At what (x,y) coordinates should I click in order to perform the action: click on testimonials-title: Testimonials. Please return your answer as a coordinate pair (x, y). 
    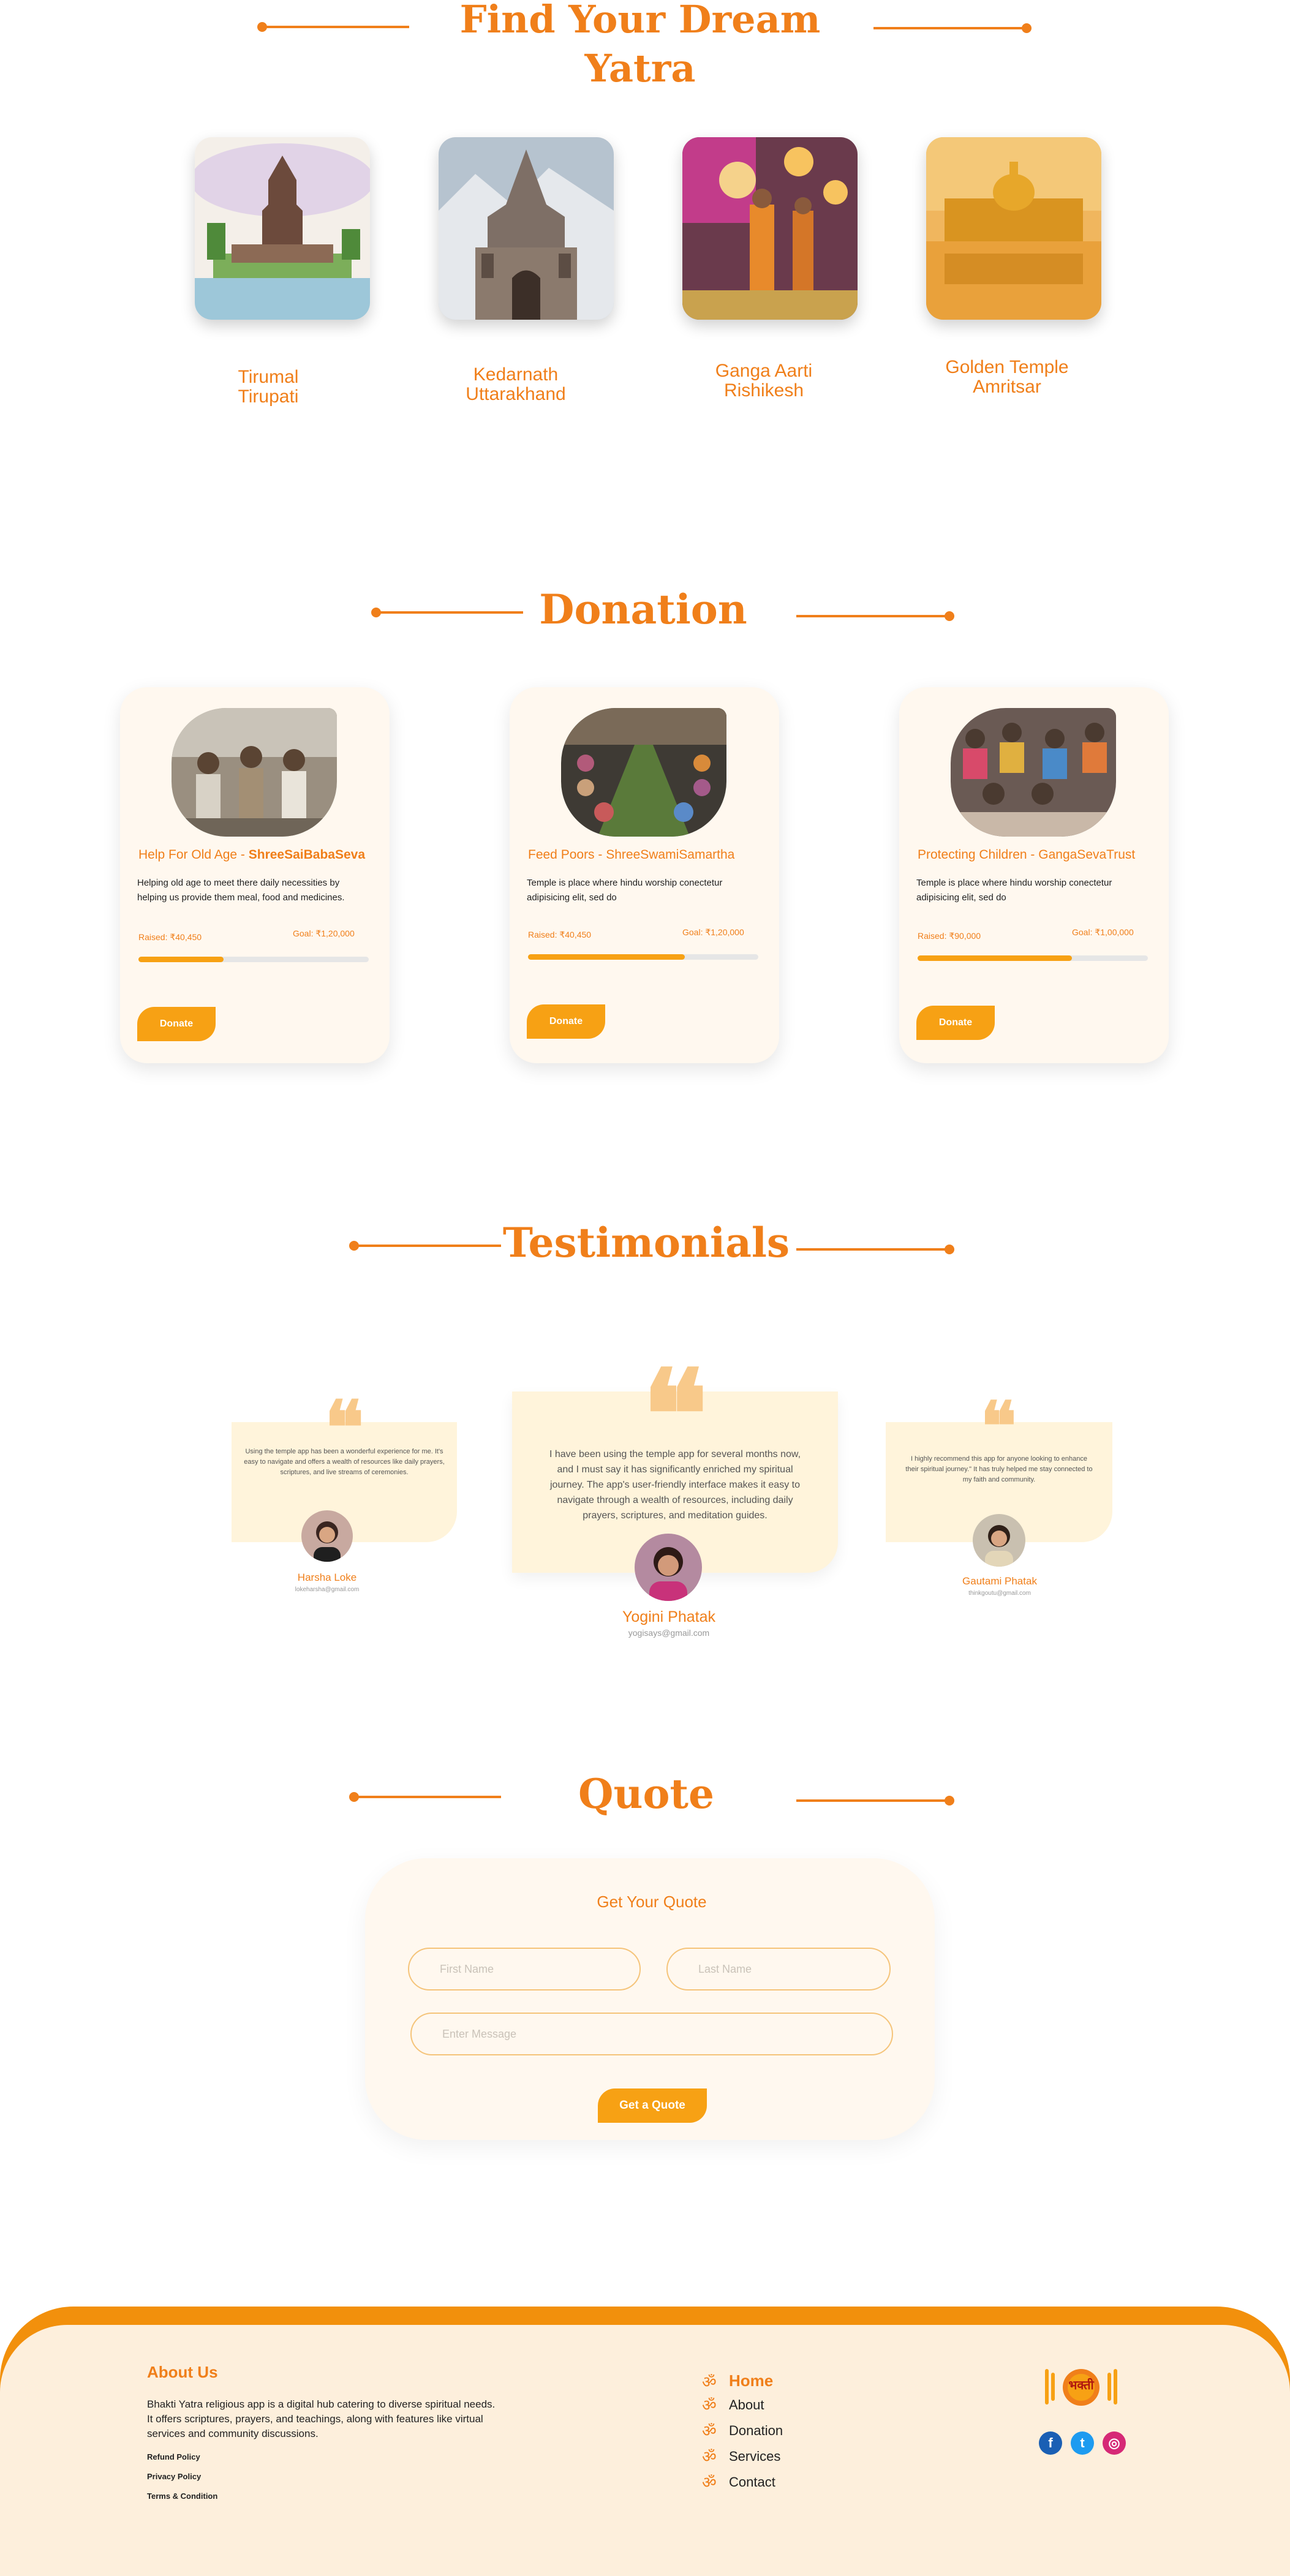
    Looking at the image, I should click on (646, 1243).